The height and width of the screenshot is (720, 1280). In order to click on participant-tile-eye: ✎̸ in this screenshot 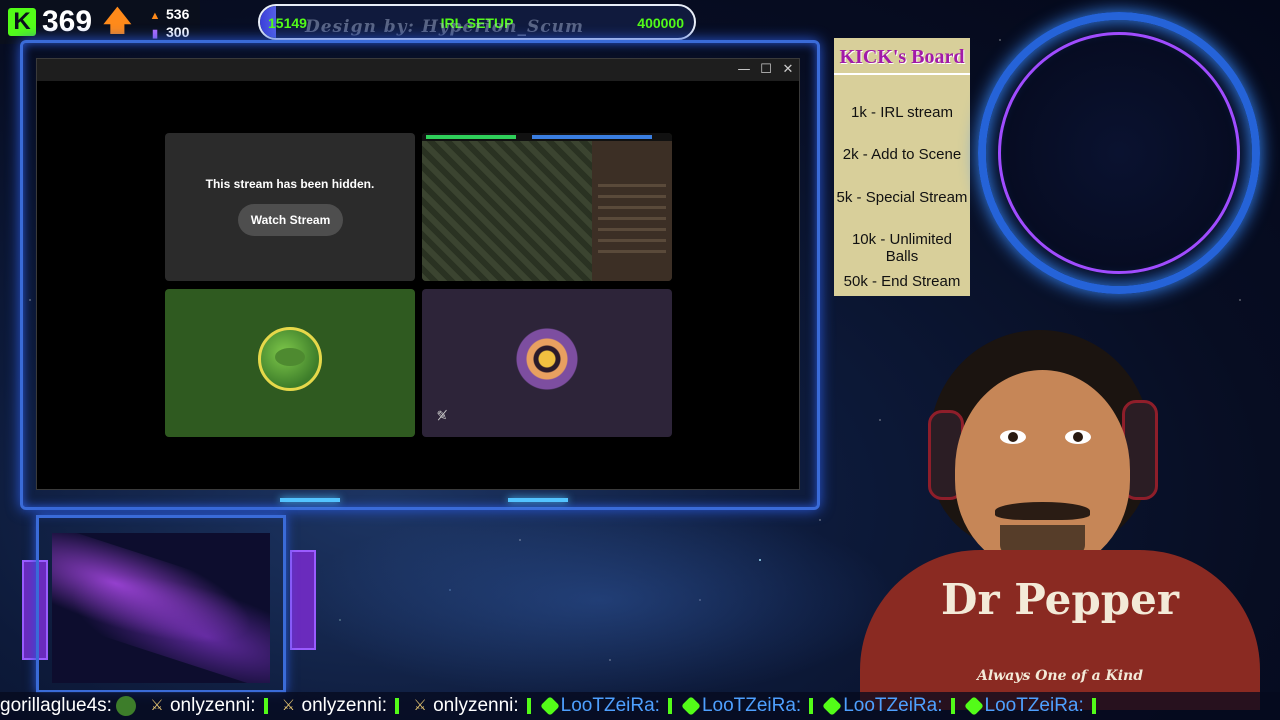, I will do `click(547, 363)`.